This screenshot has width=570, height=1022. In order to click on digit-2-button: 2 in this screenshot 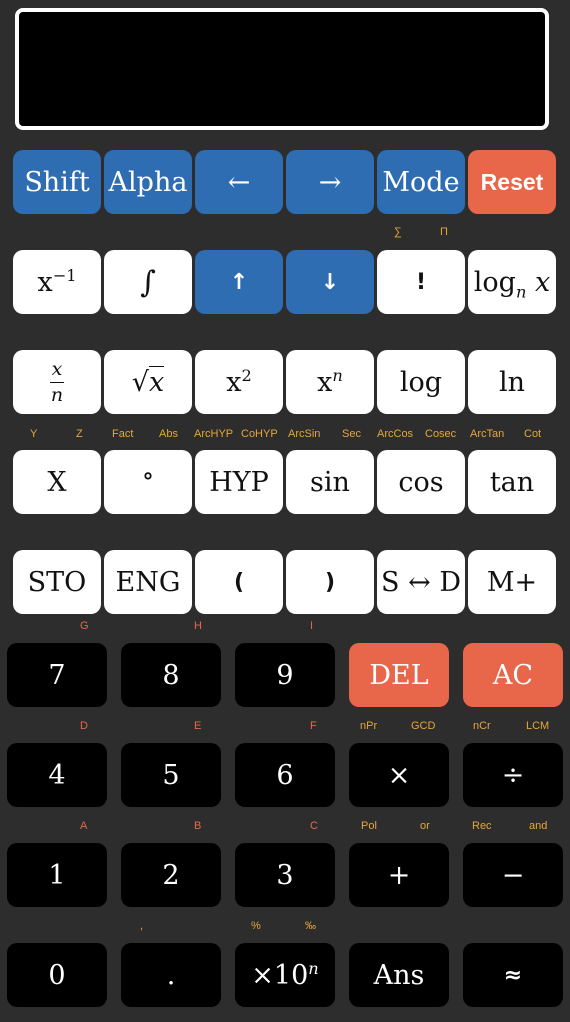, I will do `click(171, 875)`.